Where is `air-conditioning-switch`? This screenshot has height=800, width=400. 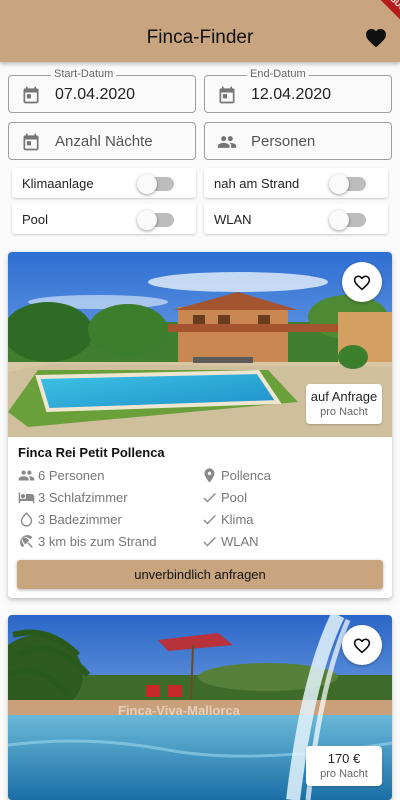
air-conditioning-switch is located at coordinates (155, 184).